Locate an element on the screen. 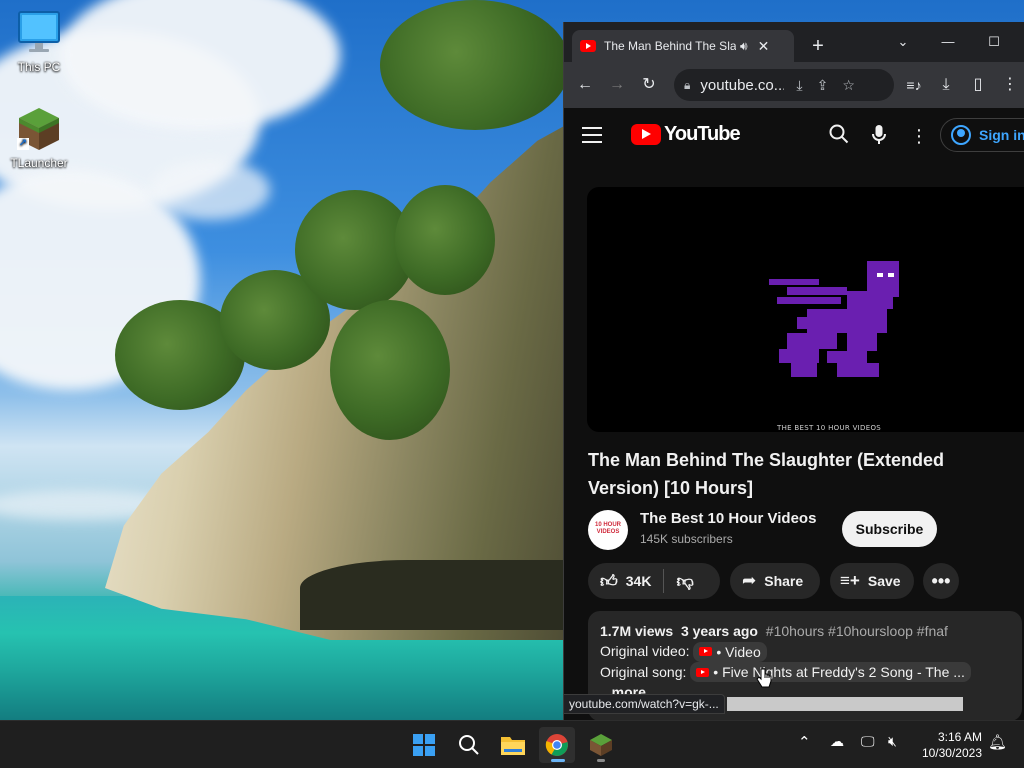 The image size is (1024, 768). original-song-label: Original song: is located at coordinates (643, 671).